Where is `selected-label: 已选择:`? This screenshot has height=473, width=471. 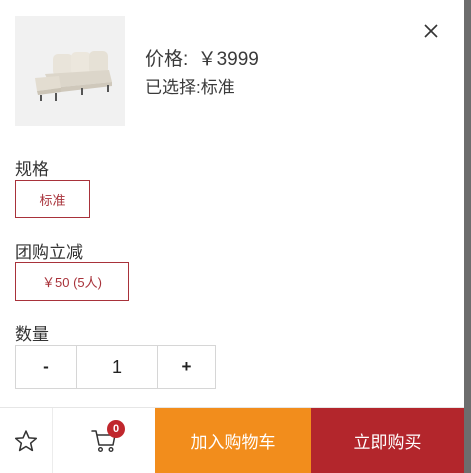 selected-label: 已选择: is located at coordinates (173, 87).